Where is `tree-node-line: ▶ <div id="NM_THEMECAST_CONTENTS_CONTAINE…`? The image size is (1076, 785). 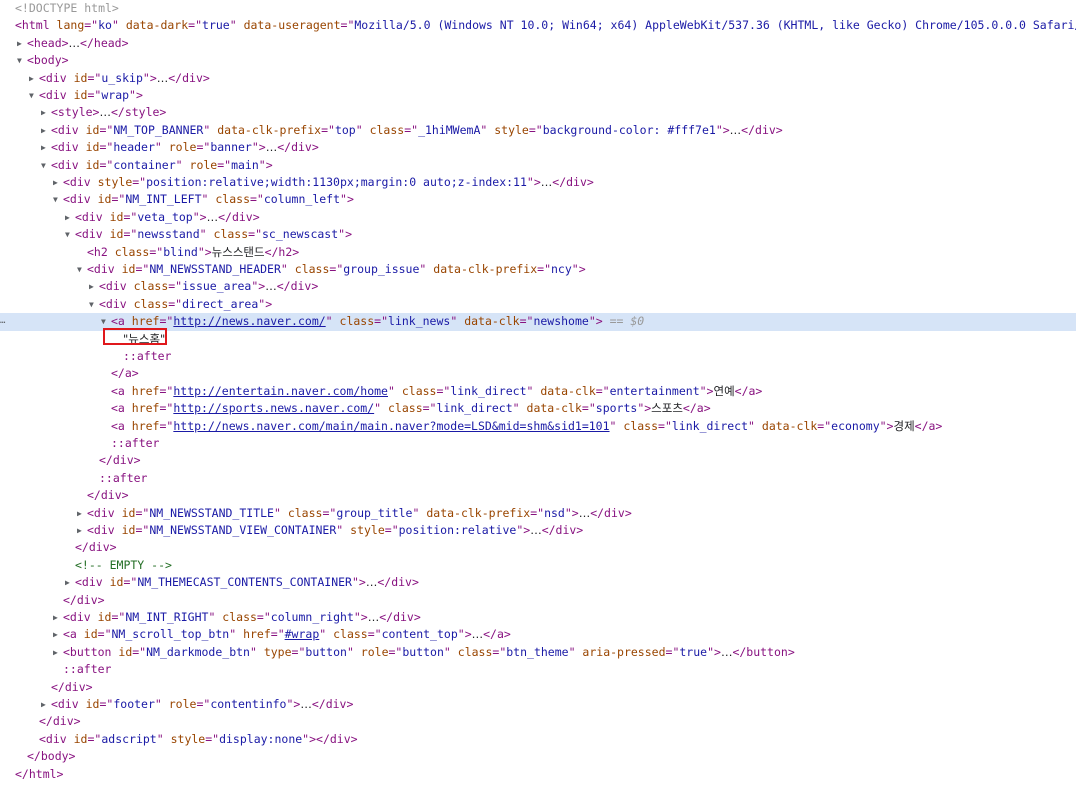
tree-node-line: ▶ <div id="NM_THEMECAST_CONTENTS_CONTAINE… is located at coordinates (538, 582).